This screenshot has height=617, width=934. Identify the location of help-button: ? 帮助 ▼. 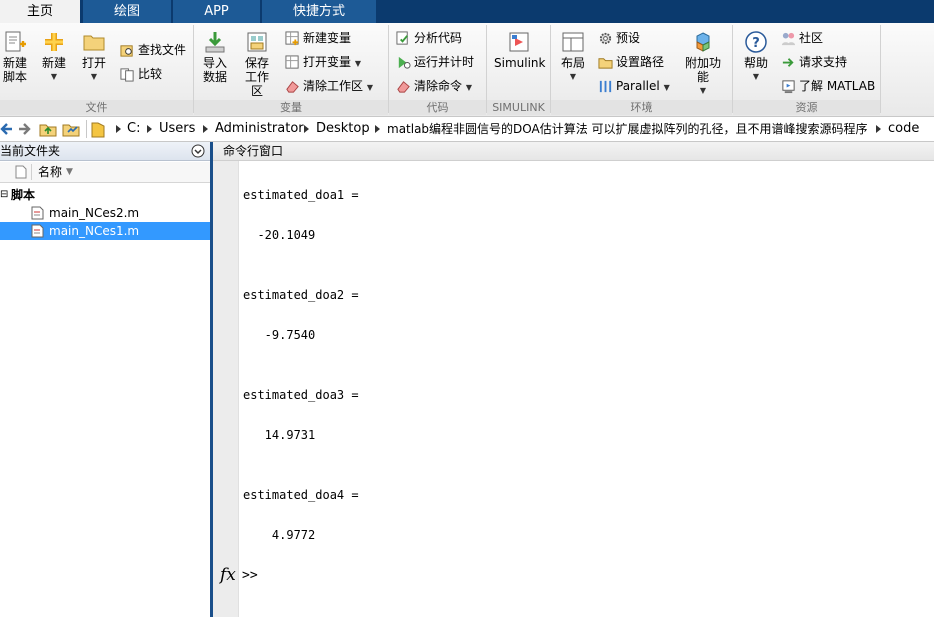
(756, 57).